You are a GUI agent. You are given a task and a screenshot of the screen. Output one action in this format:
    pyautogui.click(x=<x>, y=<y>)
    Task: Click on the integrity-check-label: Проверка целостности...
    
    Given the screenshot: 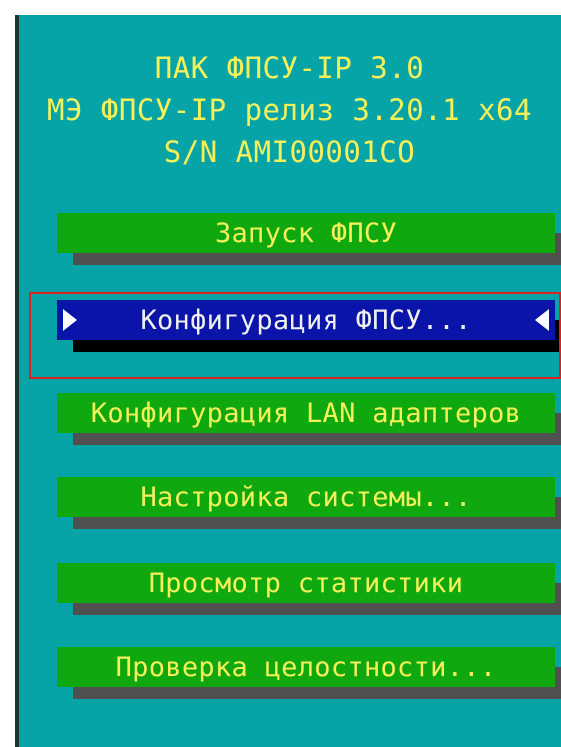 What is the action you would take?
    pyautogui.click(x=306, y=667)
    